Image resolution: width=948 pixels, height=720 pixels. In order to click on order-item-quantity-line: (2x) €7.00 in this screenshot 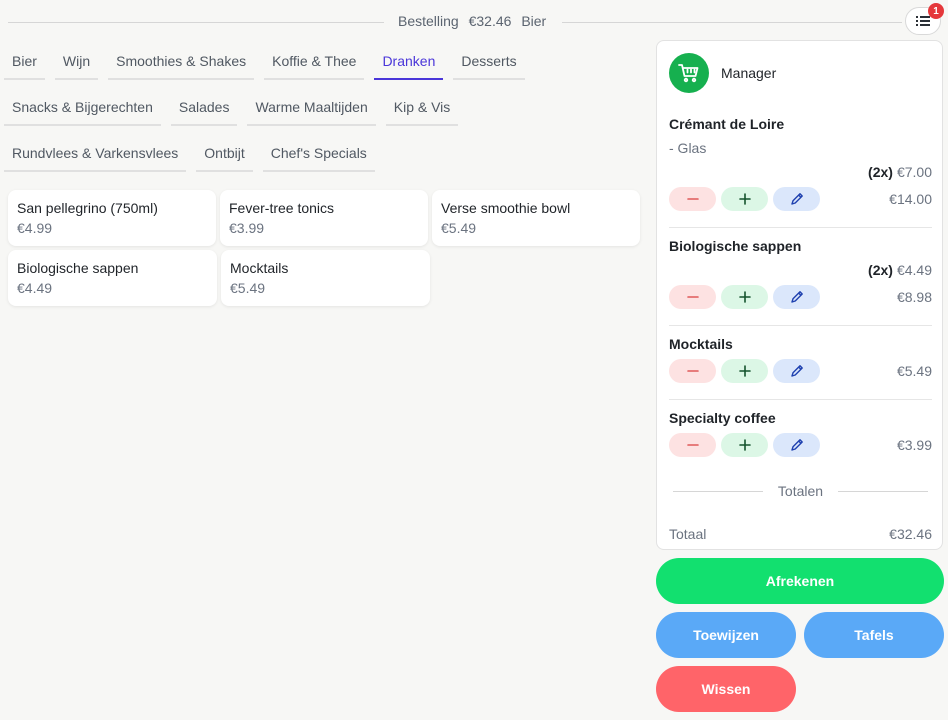, I will do `click(800, 172)`.